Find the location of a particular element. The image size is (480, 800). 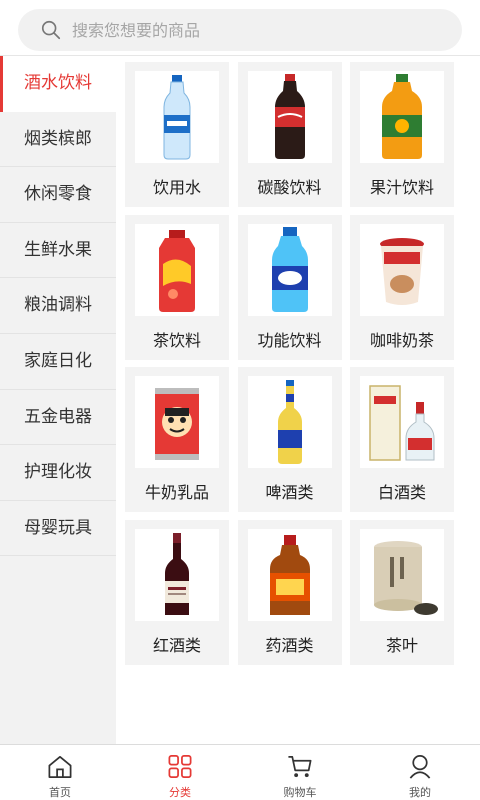

subcategory-label: 啤酒类 is located at coordinates (289, 492).